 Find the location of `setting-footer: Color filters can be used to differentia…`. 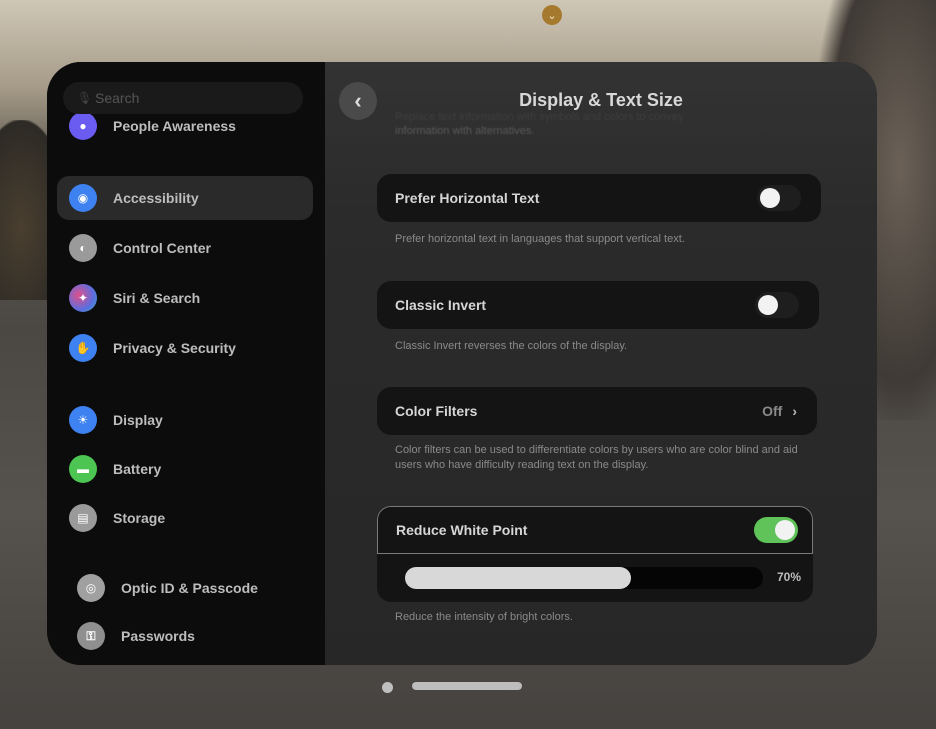

setting-footer: Color filters can be used to differentia… is located at coordinates (596, 457).